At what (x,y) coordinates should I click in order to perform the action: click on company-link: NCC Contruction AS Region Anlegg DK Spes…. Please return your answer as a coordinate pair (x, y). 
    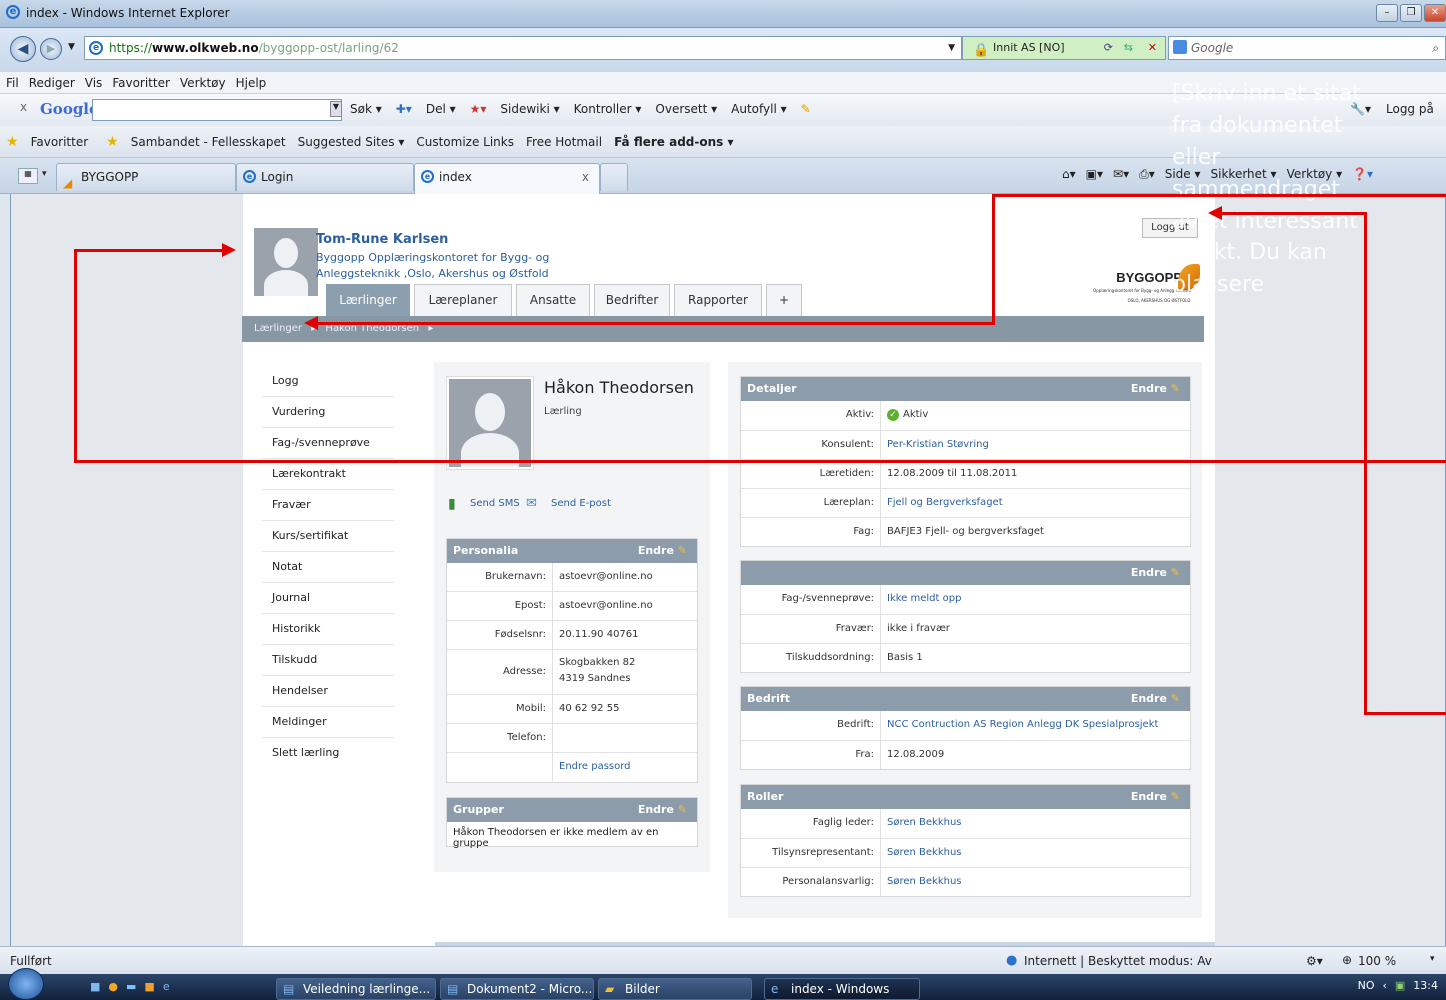
    Looking at the image, I should click on (1019, 725).